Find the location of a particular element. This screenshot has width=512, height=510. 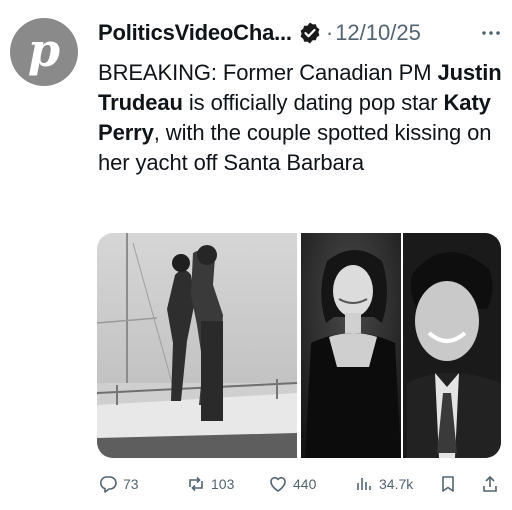

reply-button: 73 is located at coordinates (118, 484).